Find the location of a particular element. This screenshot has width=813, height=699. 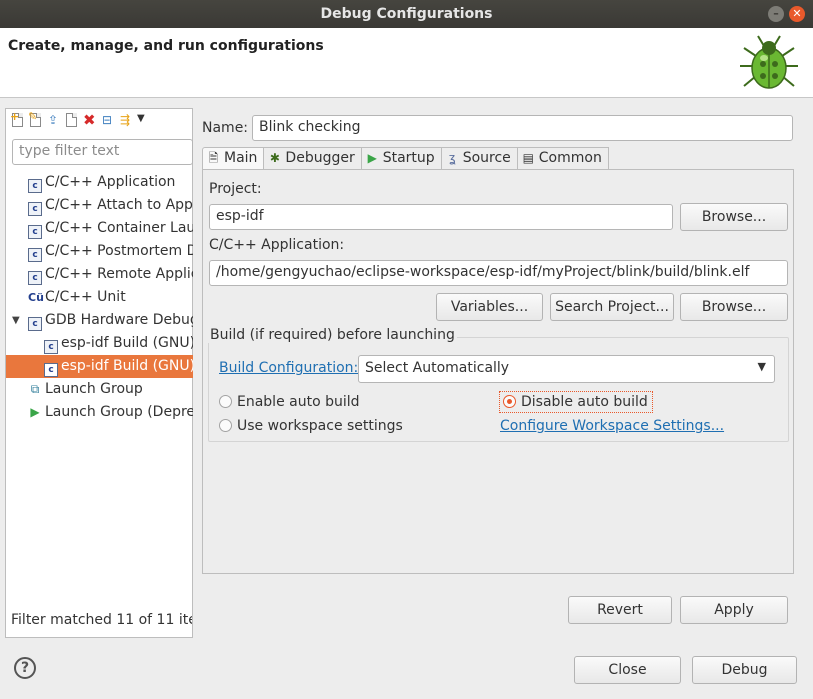

tree-item-label: GDB Hardware Debugging is located at coordinates (119, 320).